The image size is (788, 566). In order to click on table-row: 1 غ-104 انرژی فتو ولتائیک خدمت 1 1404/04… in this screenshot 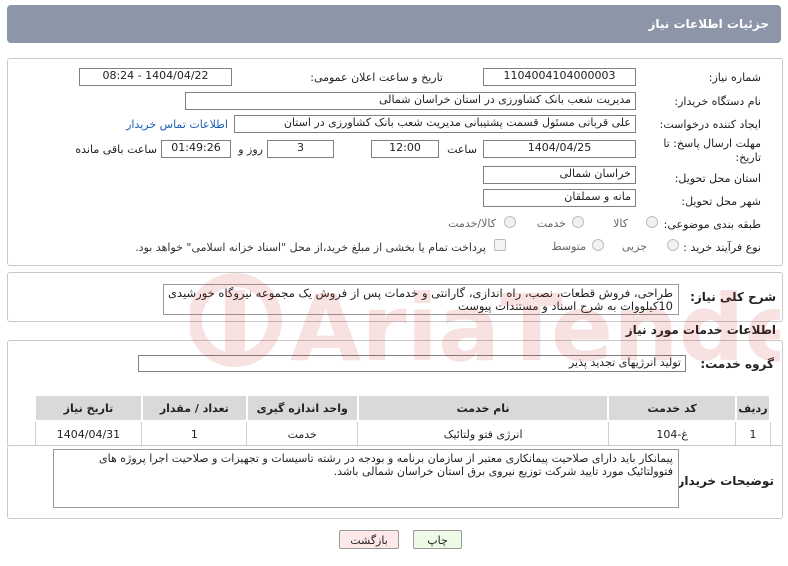, I will do `click(402, 433)`.